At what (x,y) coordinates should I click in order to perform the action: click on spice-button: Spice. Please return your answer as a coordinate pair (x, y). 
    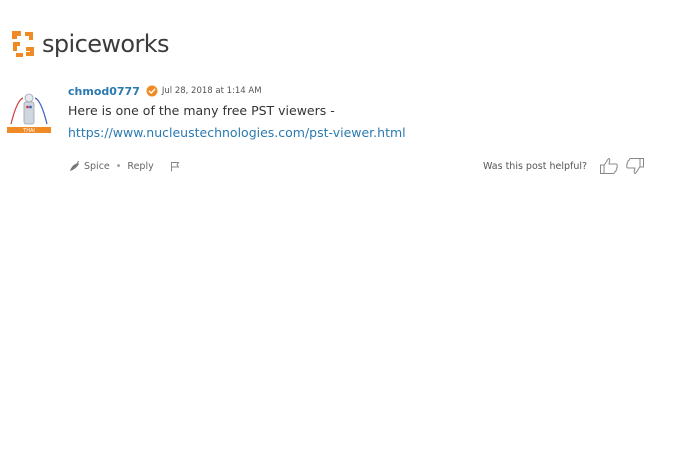
    Looking at the image, I should click on (89, 166).